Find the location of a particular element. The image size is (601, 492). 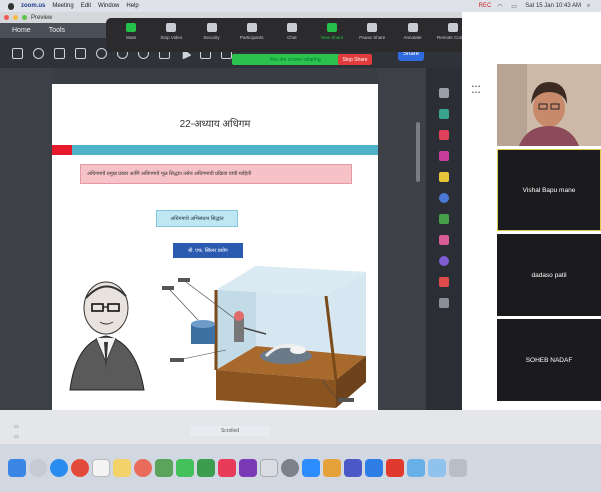

participant-tile: dadaso patil is located at coordinates (549, 275).